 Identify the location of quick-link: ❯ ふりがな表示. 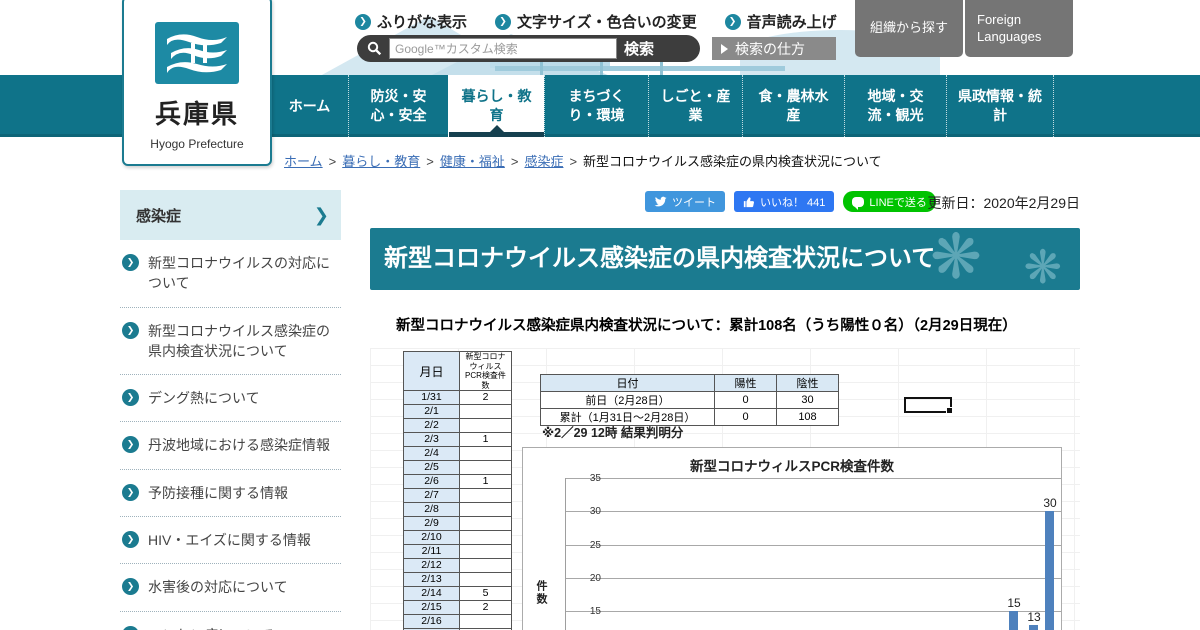
(411, 21).